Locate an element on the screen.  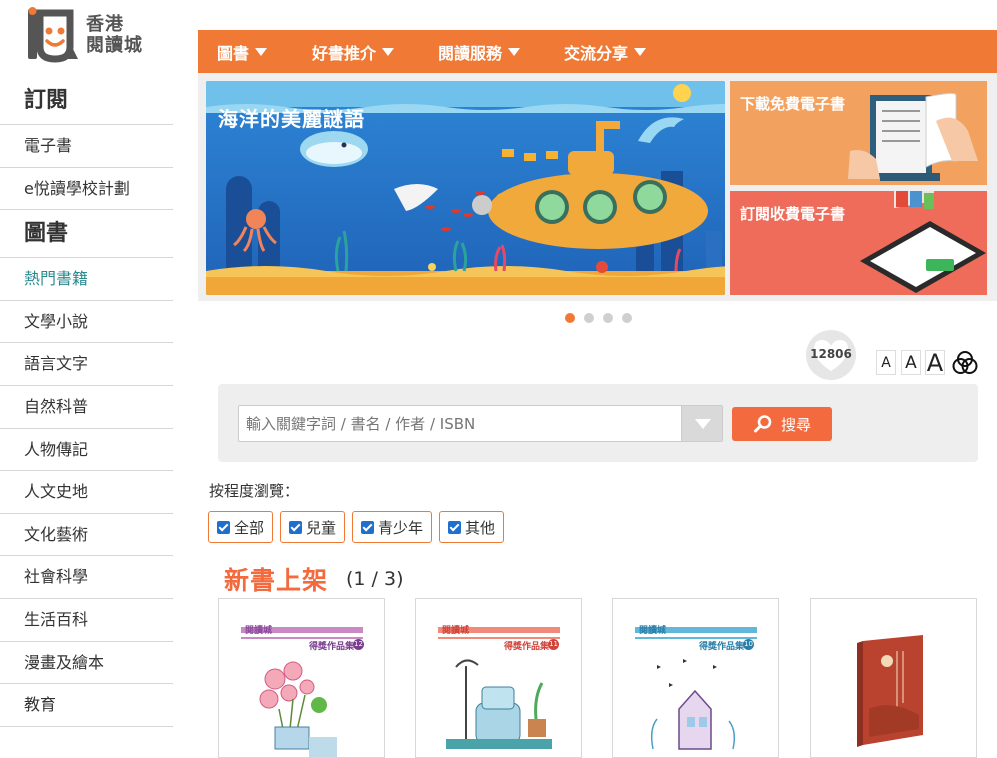
color-contrast-button is located at coordinates (965, 363).